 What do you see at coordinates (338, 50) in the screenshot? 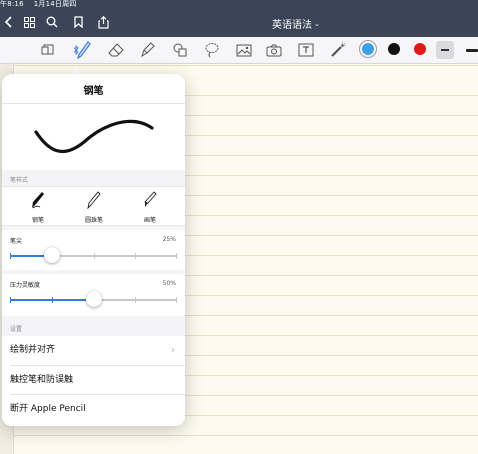
I see `laser-pointer-tool-icon` at bounding box center [338, 50].